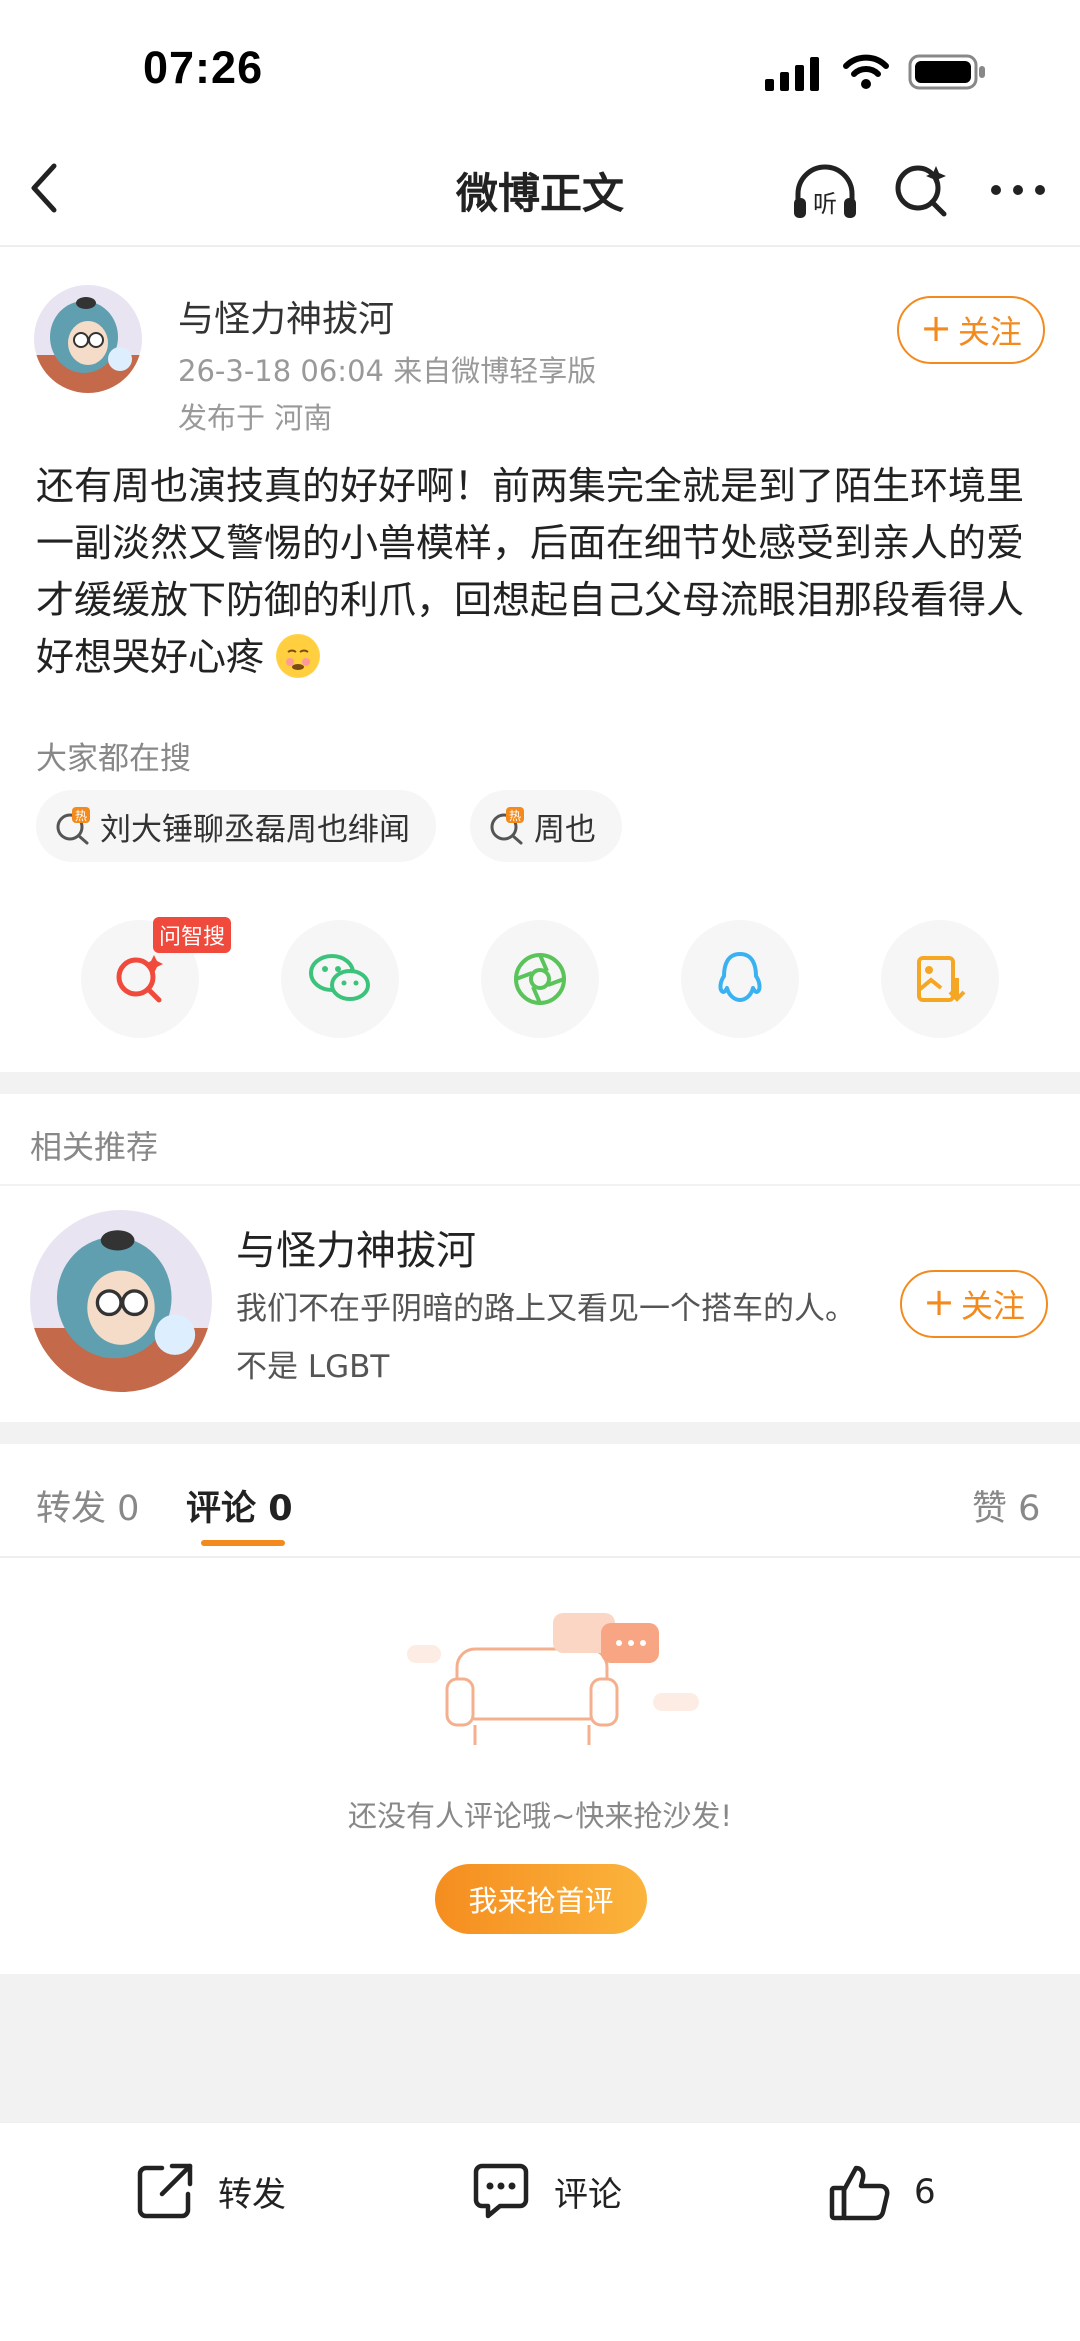 This screenshot has width=1080, height=2341. I want to click on related-divider, so click(540, 1185).